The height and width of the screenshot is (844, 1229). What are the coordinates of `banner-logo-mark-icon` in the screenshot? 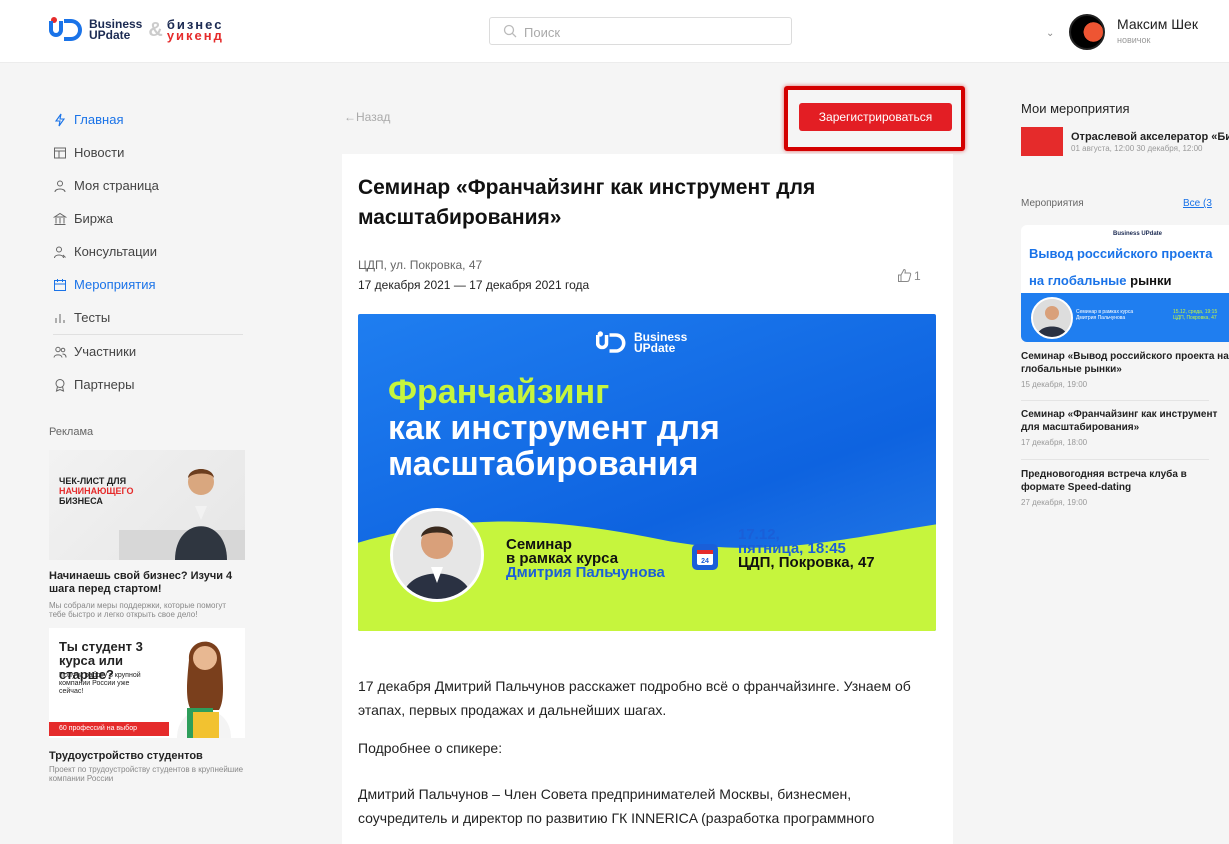 It's located at (611, 342).